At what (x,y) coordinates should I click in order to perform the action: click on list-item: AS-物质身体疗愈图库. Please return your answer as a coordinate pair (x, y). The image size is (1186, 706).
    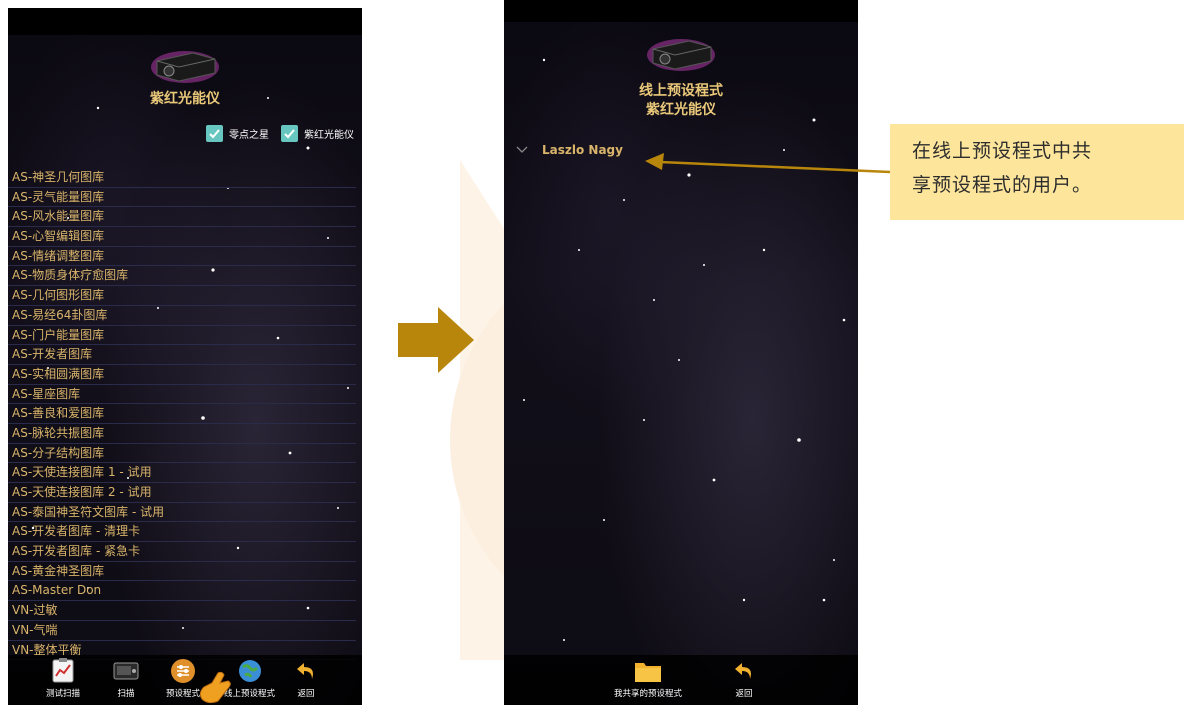
    Looking at the image, I should click on (182, 276).